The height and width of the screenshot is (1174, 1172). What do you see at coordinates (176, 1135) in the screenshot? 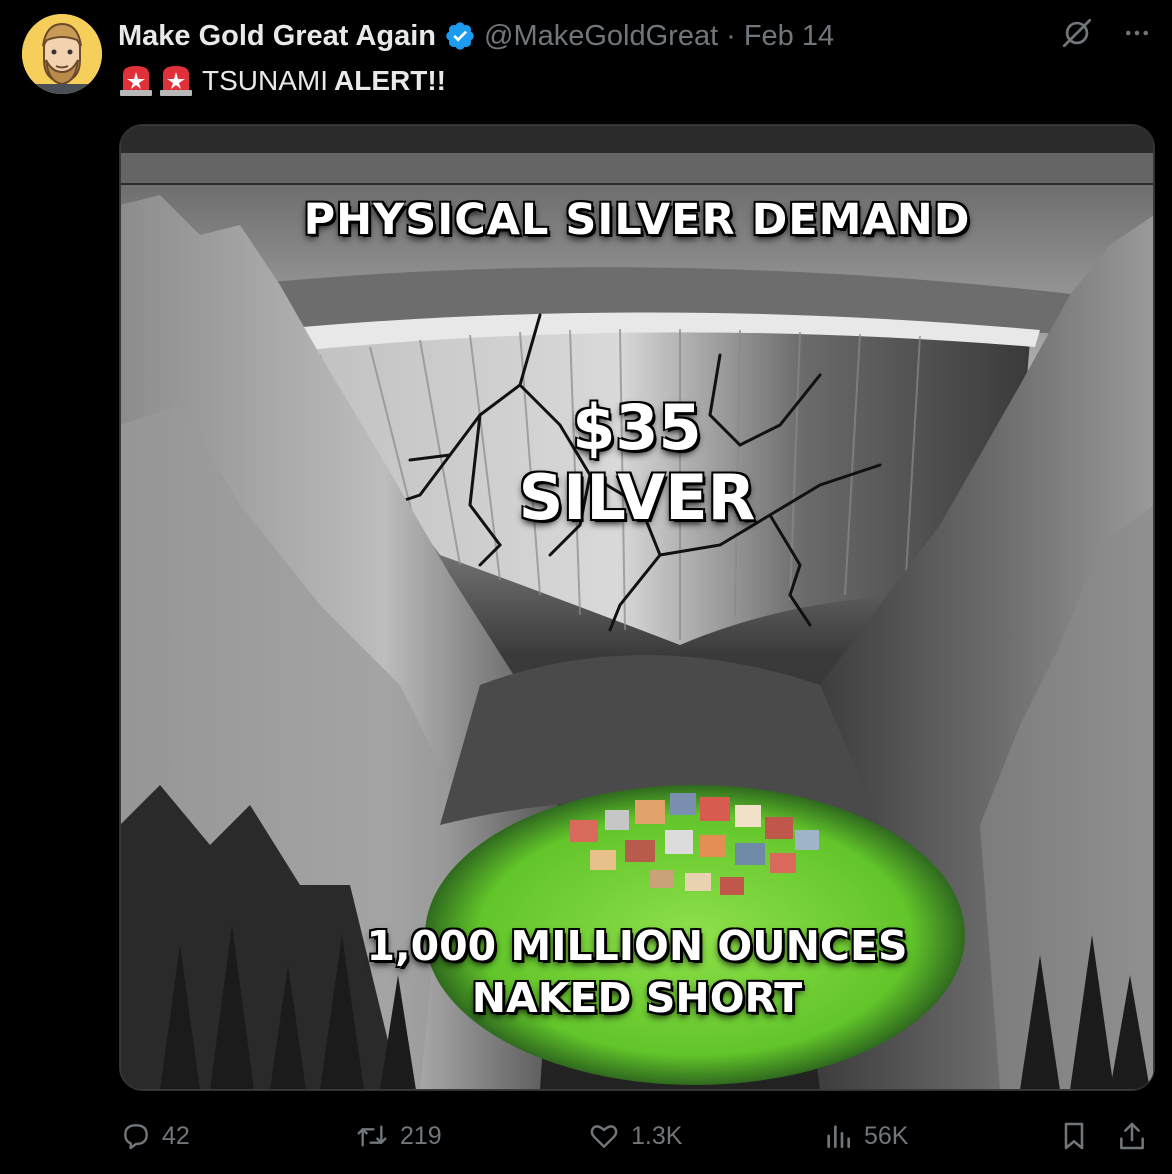
I see `reply-count: 42` at bounding box center [176, 1135].